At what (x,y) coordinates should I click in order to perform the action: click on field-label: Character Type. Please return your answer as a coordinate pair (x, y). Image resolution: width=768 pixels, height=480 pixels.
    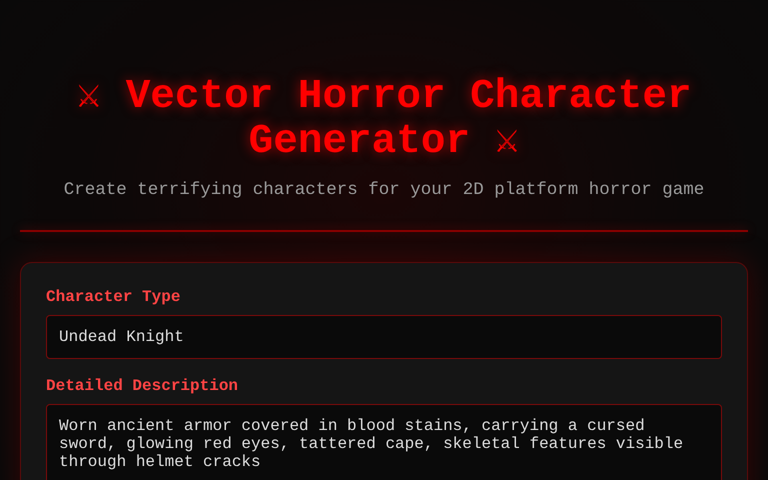
    Looking at the image, I should click on (113, 297).